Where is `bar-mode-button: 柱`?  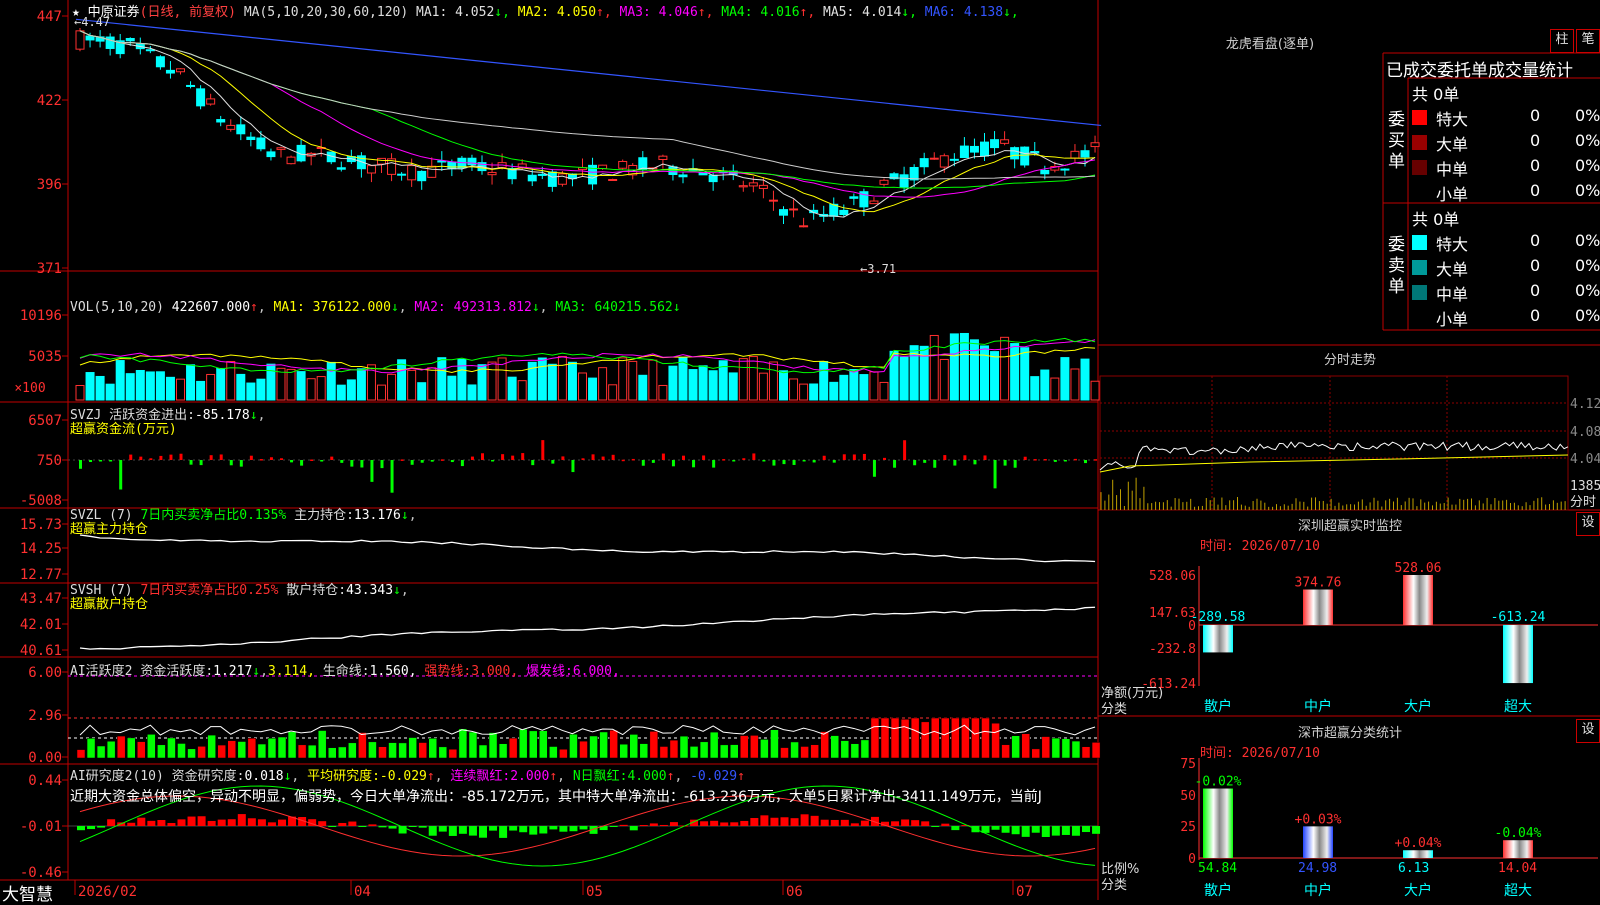
bar-mode-button: 柱 is located at coordinates (1562, 41).